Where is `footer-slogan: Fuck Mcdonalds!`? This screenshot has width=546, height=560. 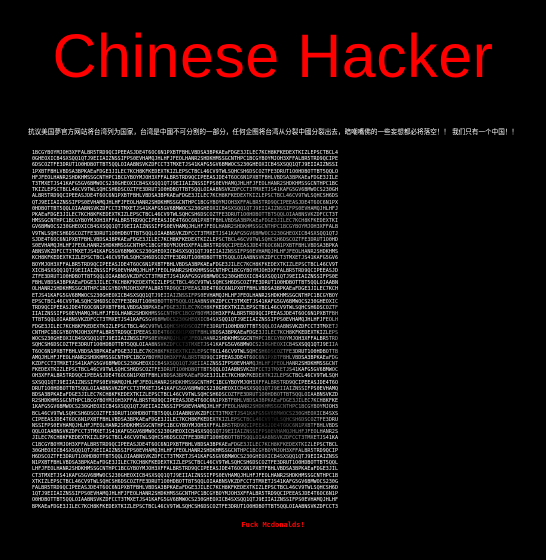
footer-slogan: Fuck Mcdonalds! is located at coordinates (273, 525).